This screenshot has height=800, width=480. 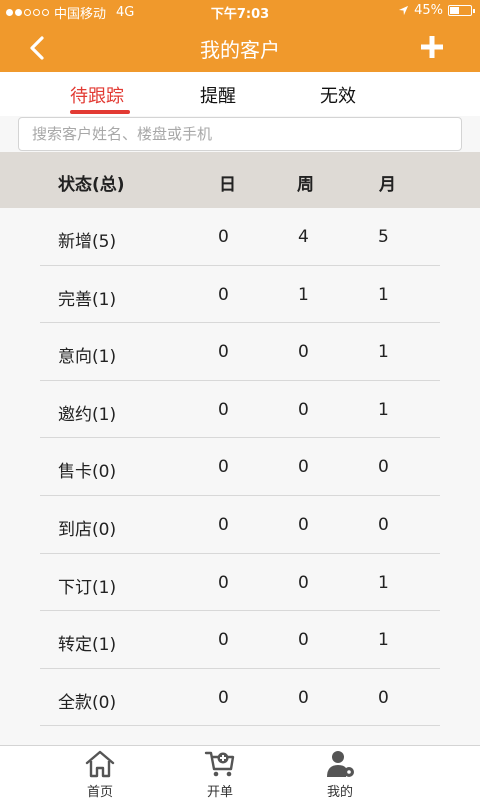 I want to click on header-month: 月, so click(x=387, y=185).